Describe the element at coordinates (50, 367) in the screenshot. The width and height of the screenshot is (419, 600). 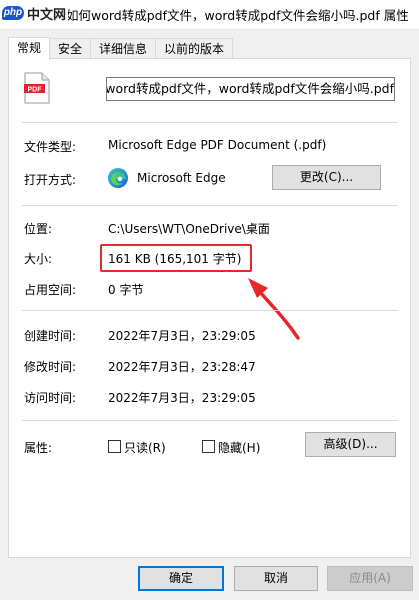
I see `modified-label: 修改时间:` at that location.